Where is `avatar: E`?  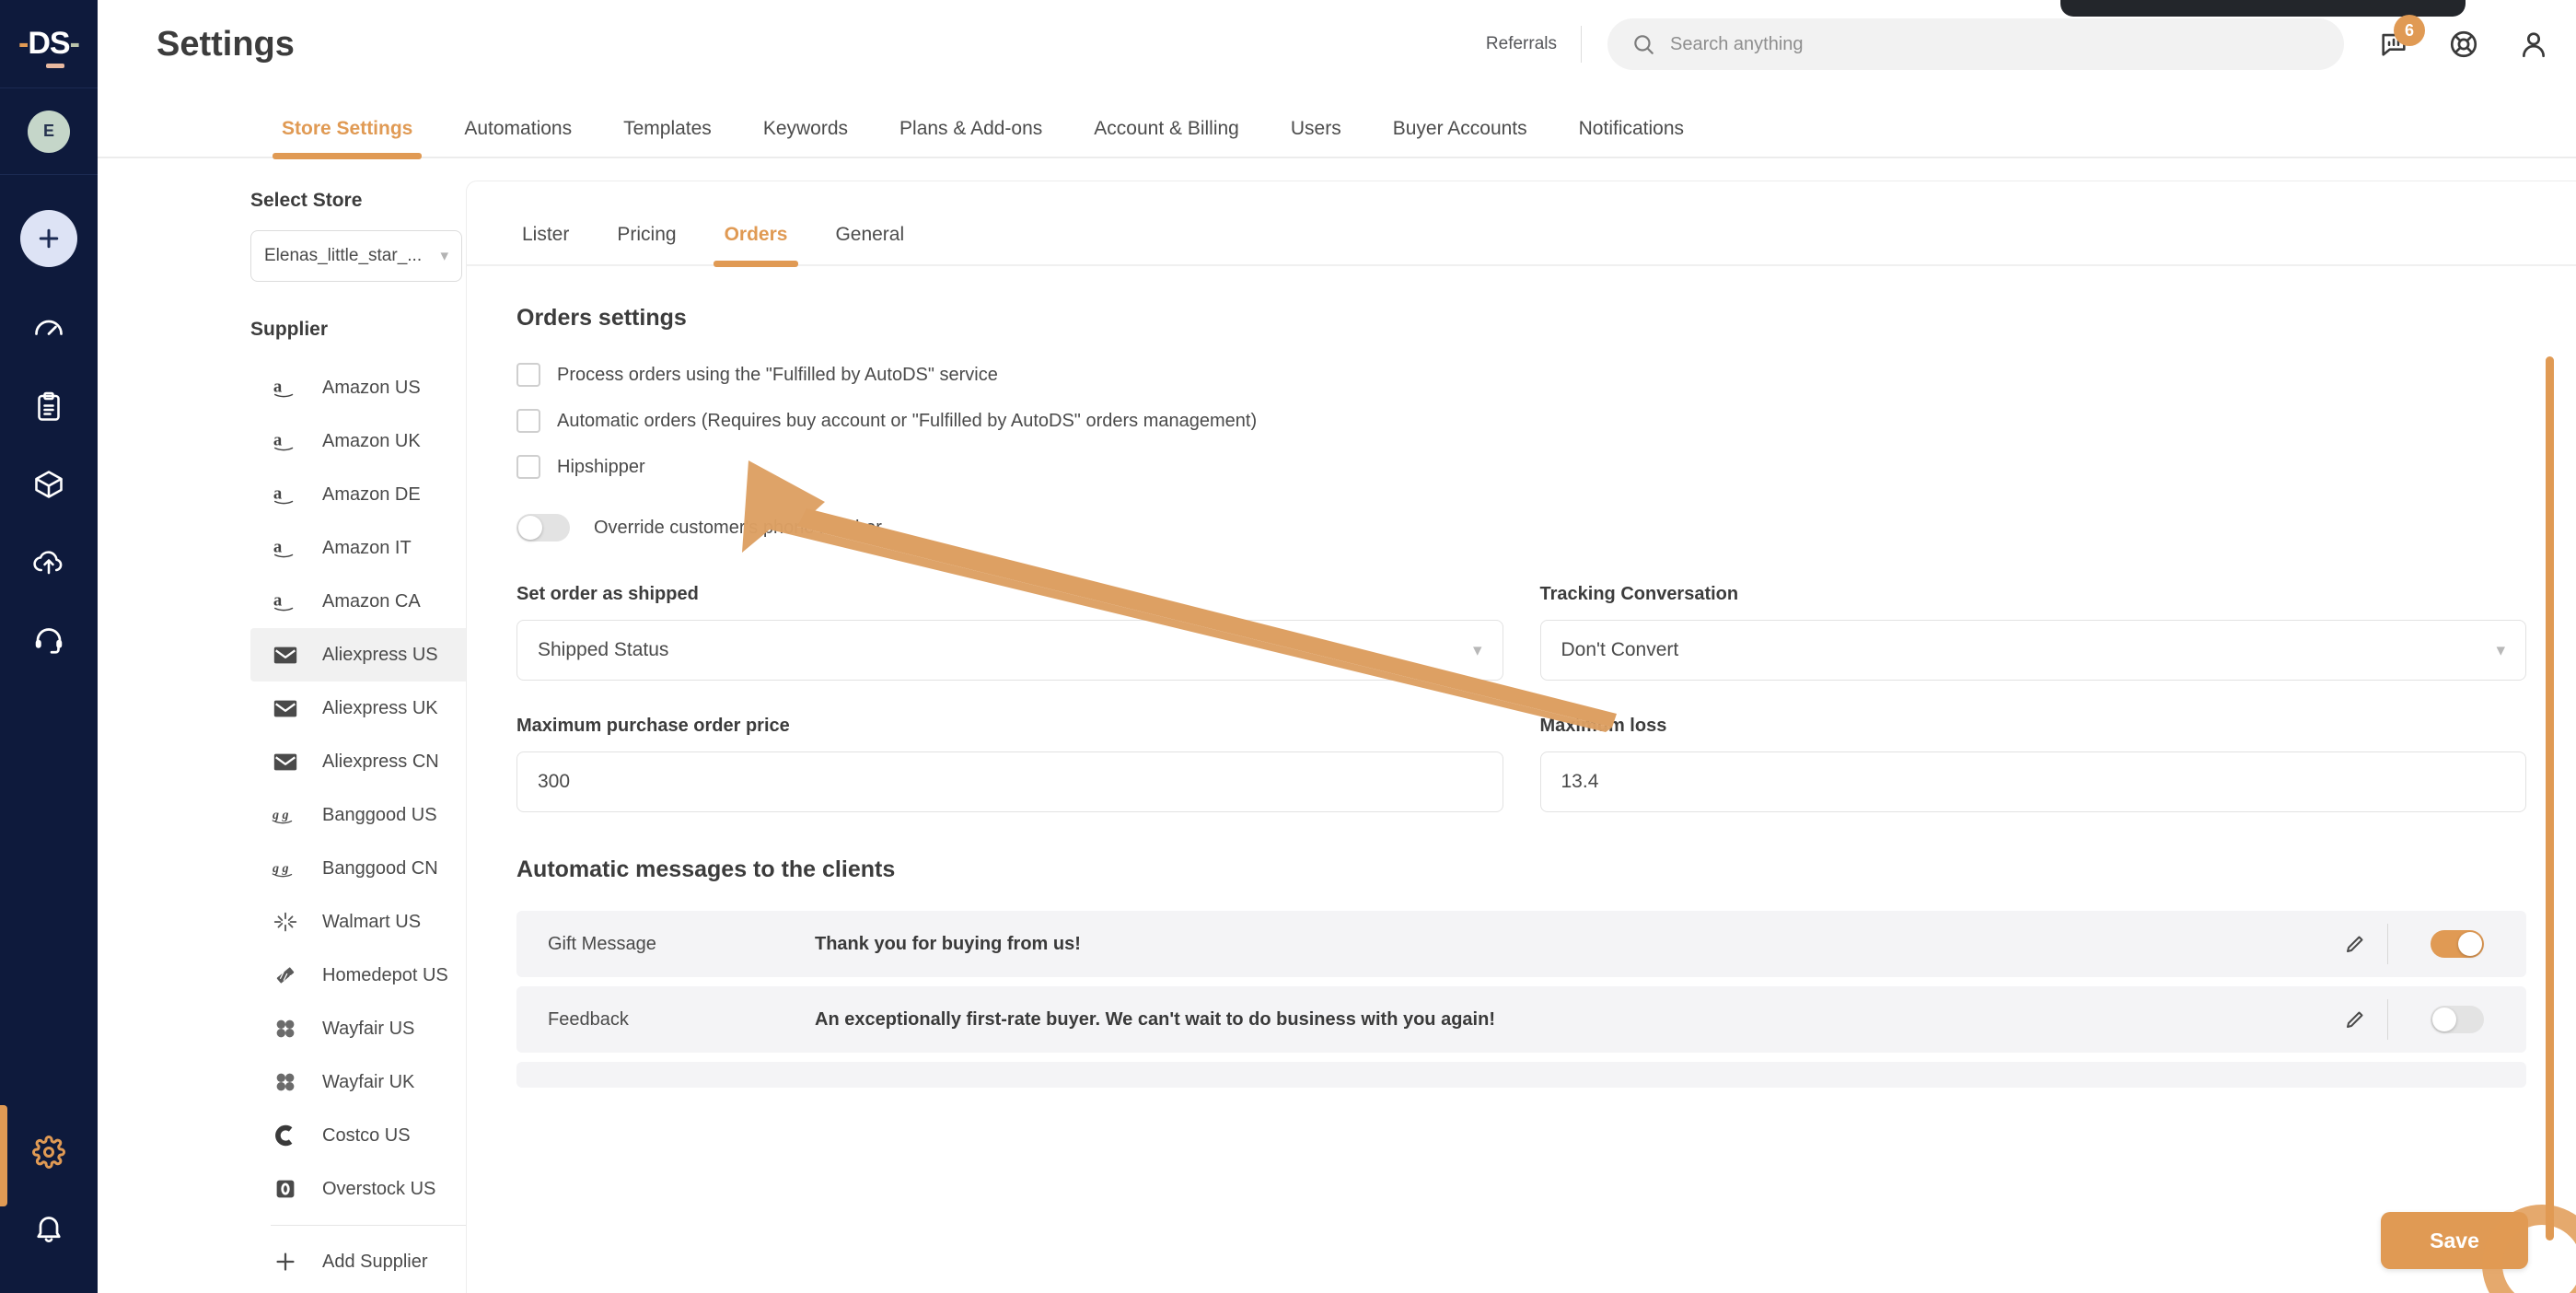
avatar: E is located at coordinates (49, 131).